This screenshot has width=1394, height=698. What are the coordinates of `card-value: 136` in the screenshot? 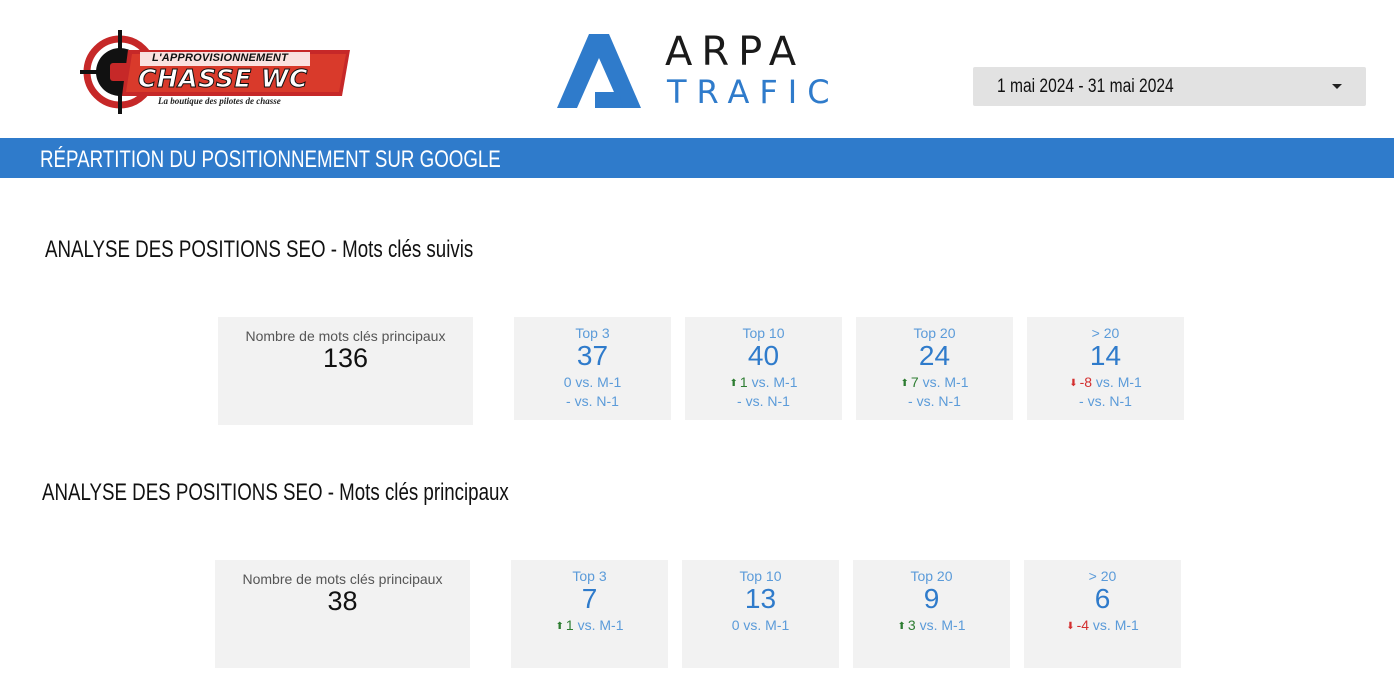 It's located at (345, 358).